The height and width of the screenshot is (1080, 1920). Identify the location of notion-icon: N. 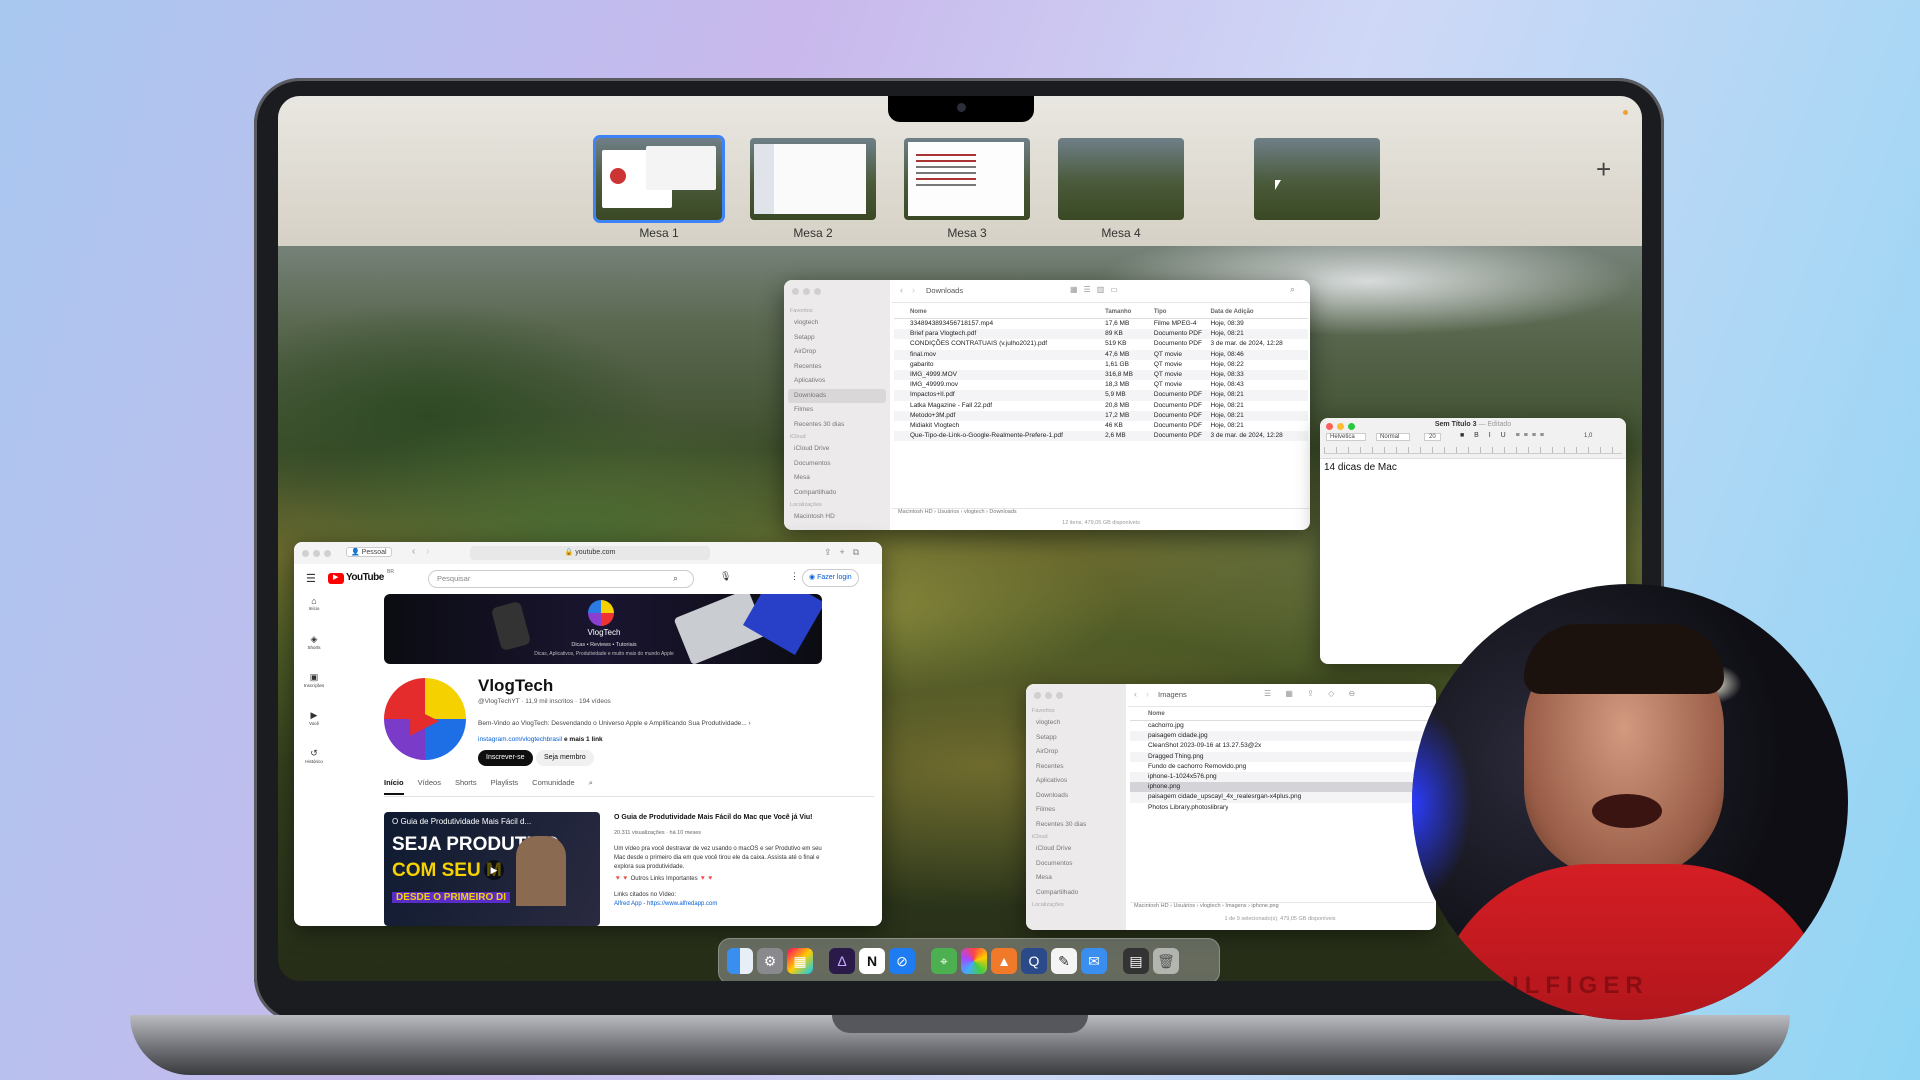
(872, 961).